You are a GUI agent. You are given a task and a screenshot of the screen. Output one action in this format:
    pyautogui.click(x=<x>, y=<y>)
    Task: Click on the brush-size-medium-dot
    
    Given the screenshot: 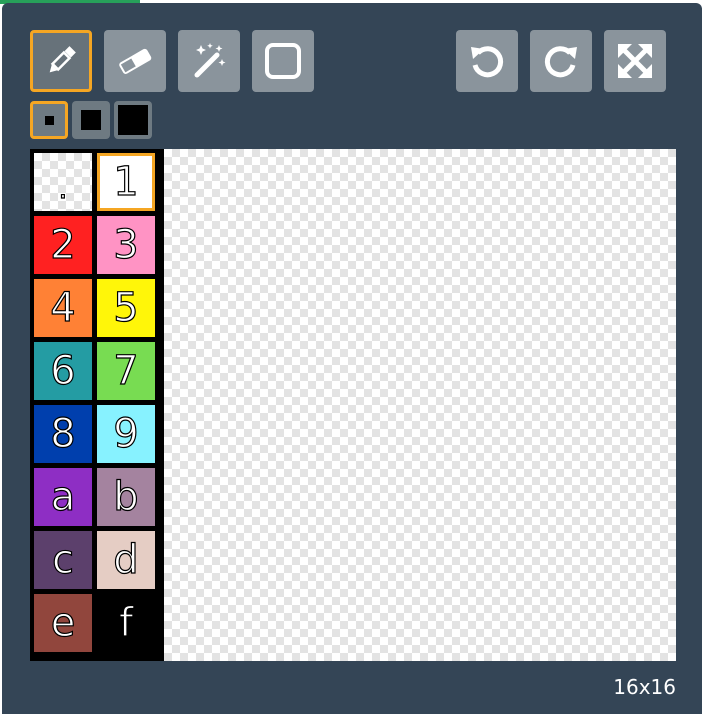 What is the action you would take?
    pyautogui.click(x=91, y=120)
    